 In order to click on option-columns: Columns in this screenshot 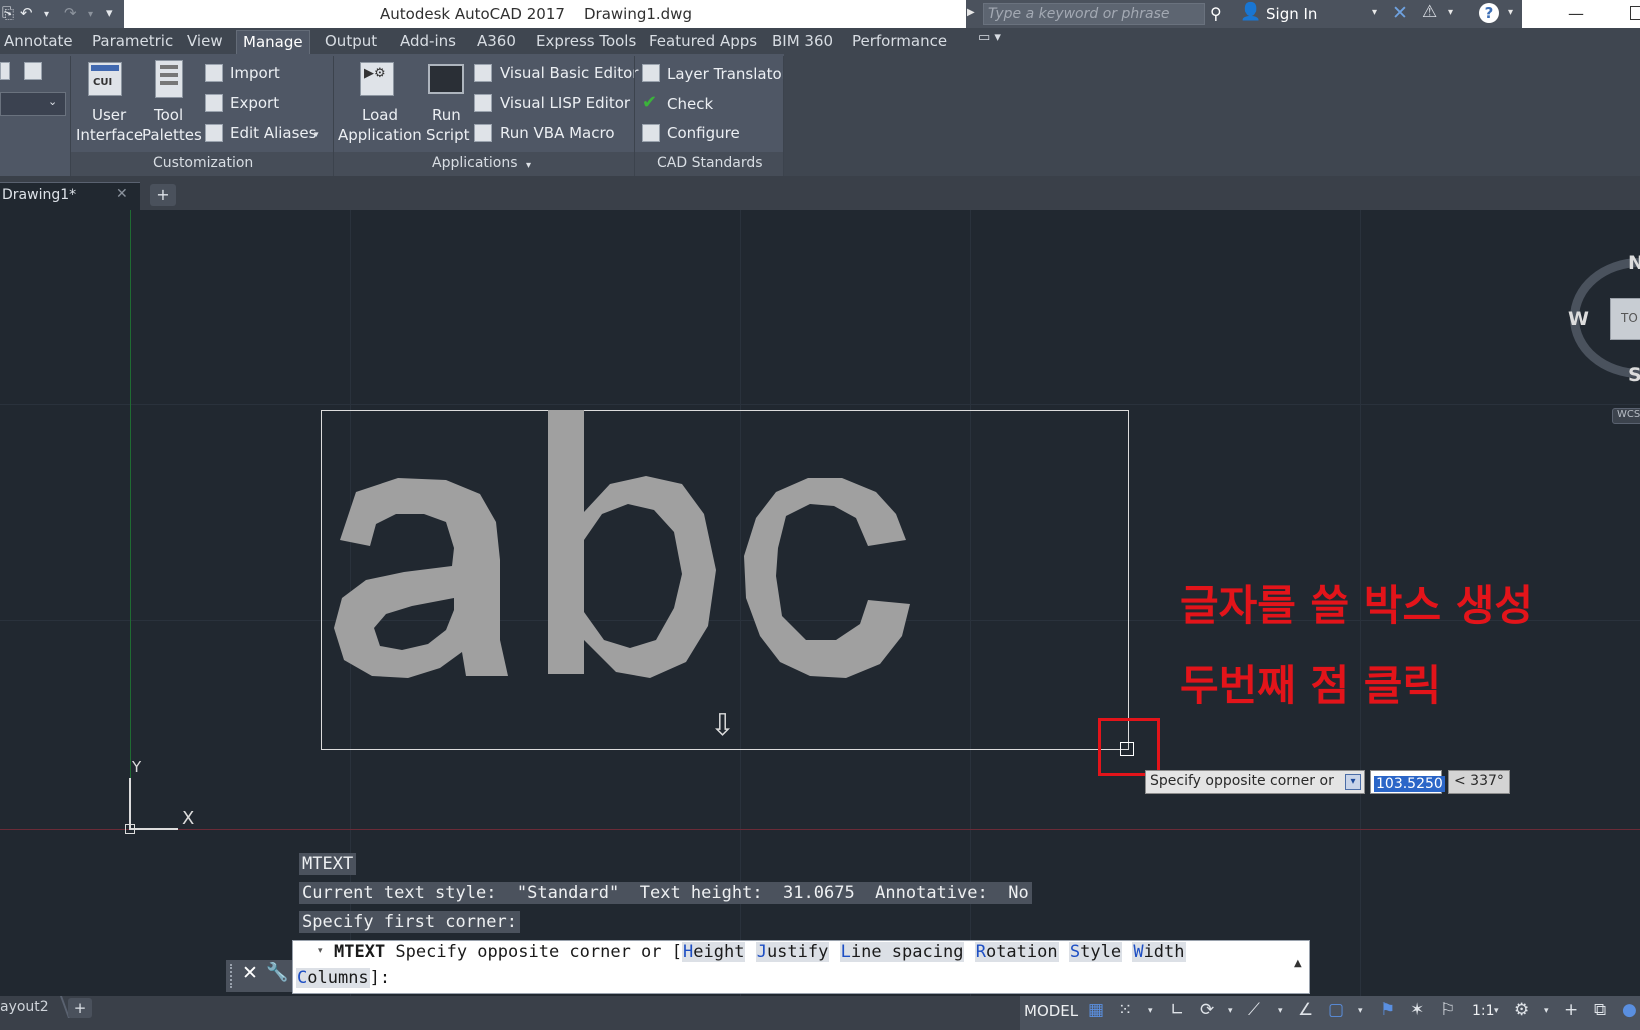, I will do `click(333, 978)`.